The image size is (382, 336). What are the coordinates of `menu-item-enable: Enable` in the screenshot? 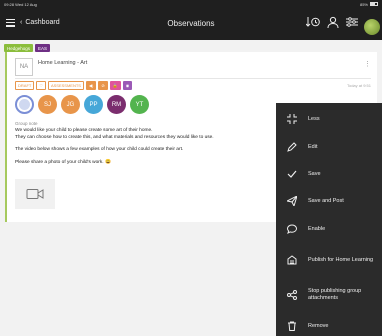 It's located at (329, 229).